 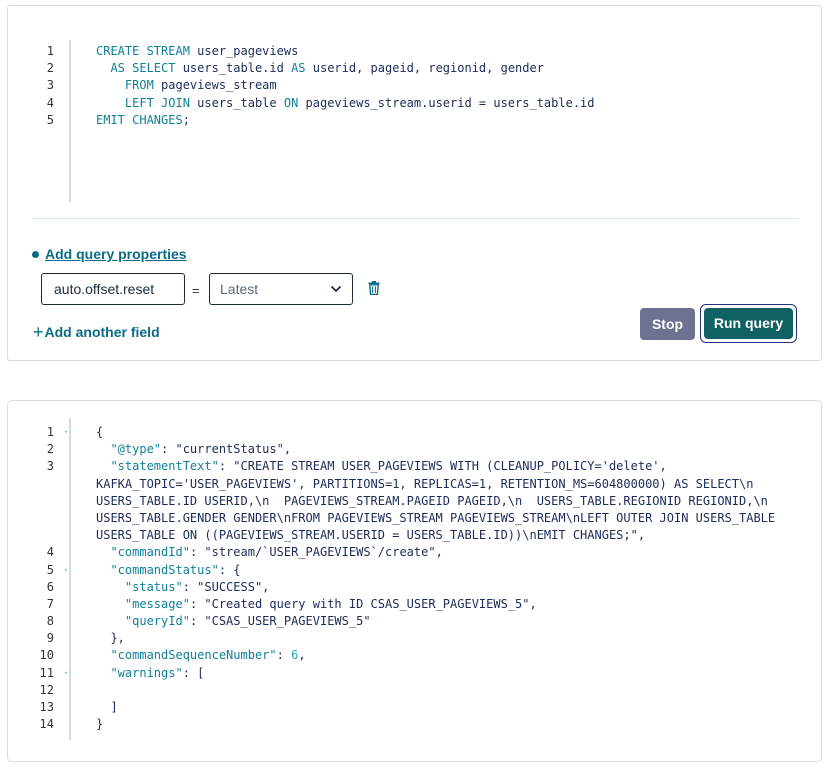 I want to click on code-line: },, so click(x=435, y=638).